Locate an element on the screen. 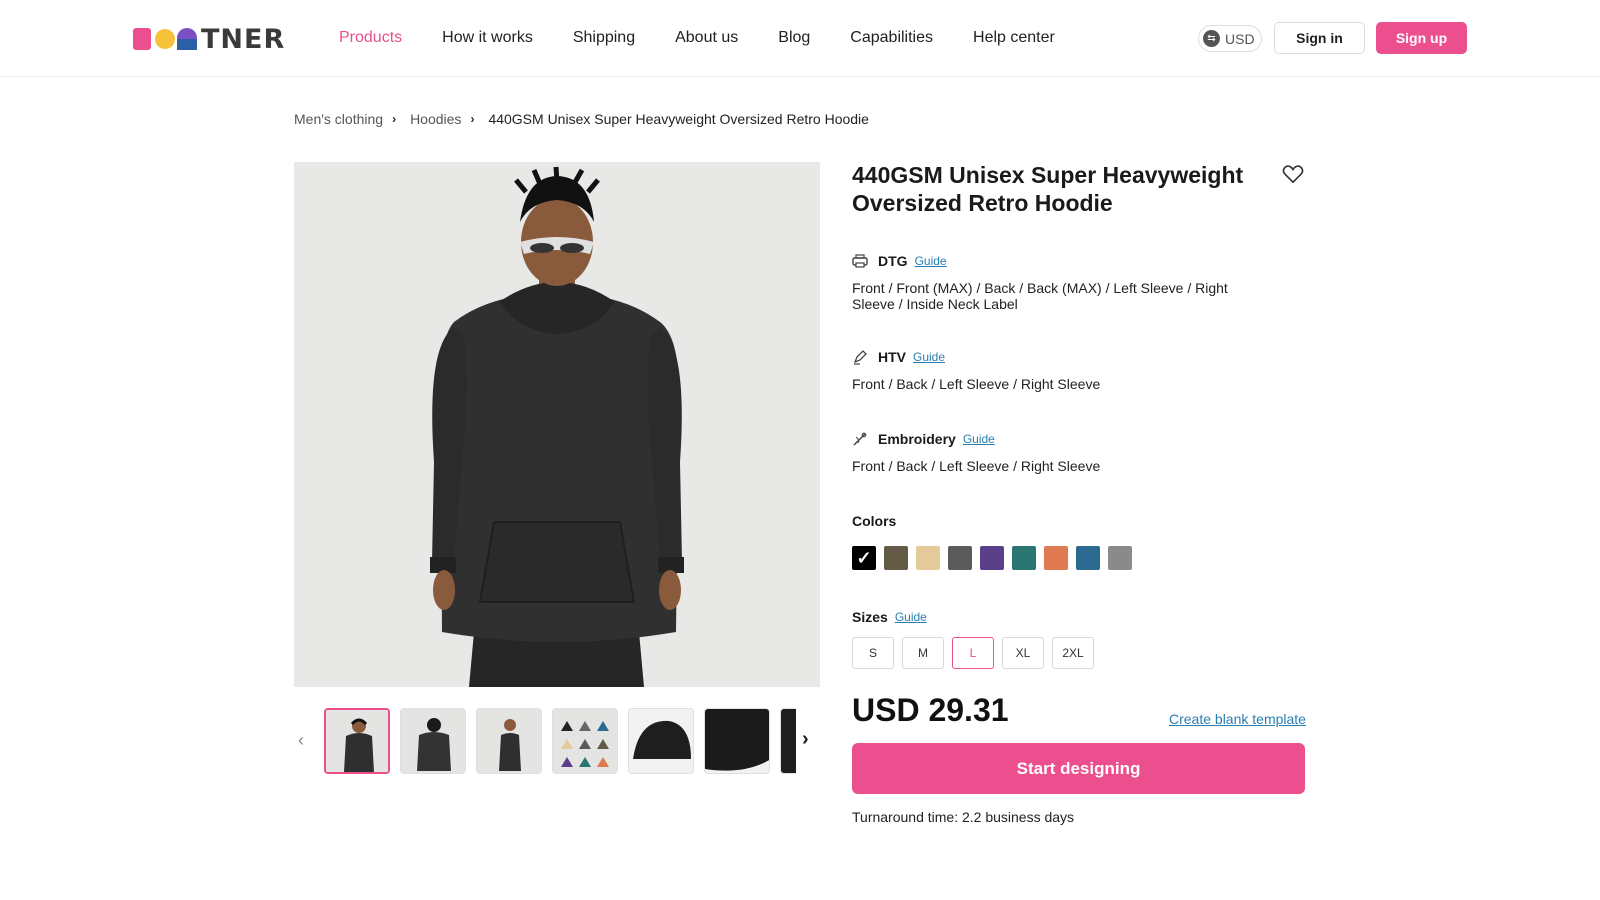 Image resolution: width=1600 pixels, height=900 pixels. htv-guide-link: Guide is located at coordinates (929, 357).